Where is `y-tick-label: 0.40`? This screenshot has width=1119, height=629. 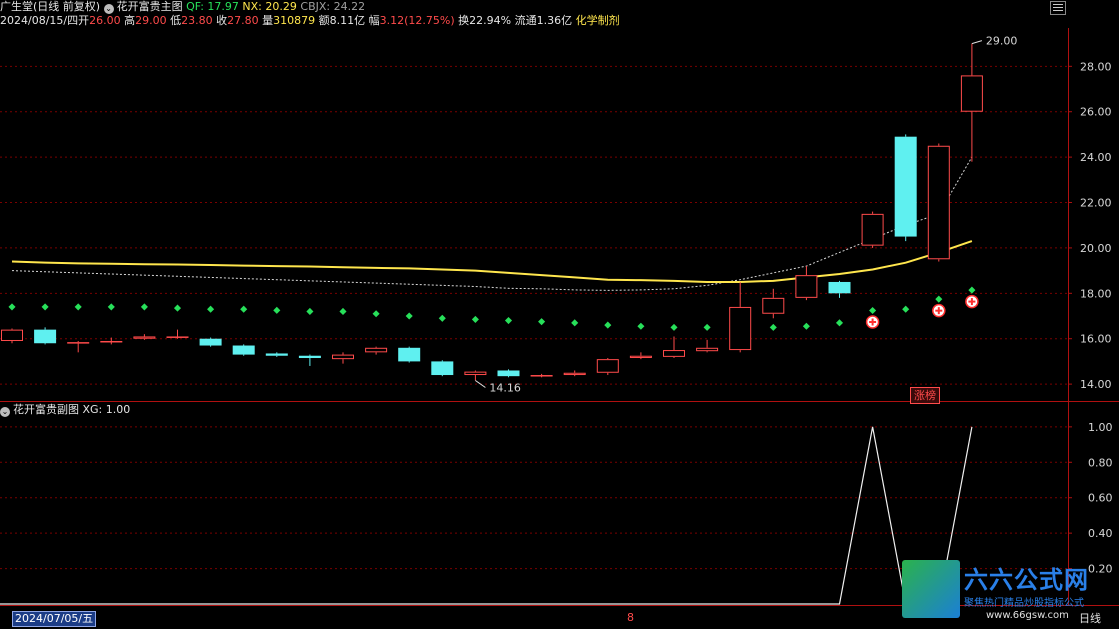 y-tick-label: 0.40 is located at coordinates (1100, 533).